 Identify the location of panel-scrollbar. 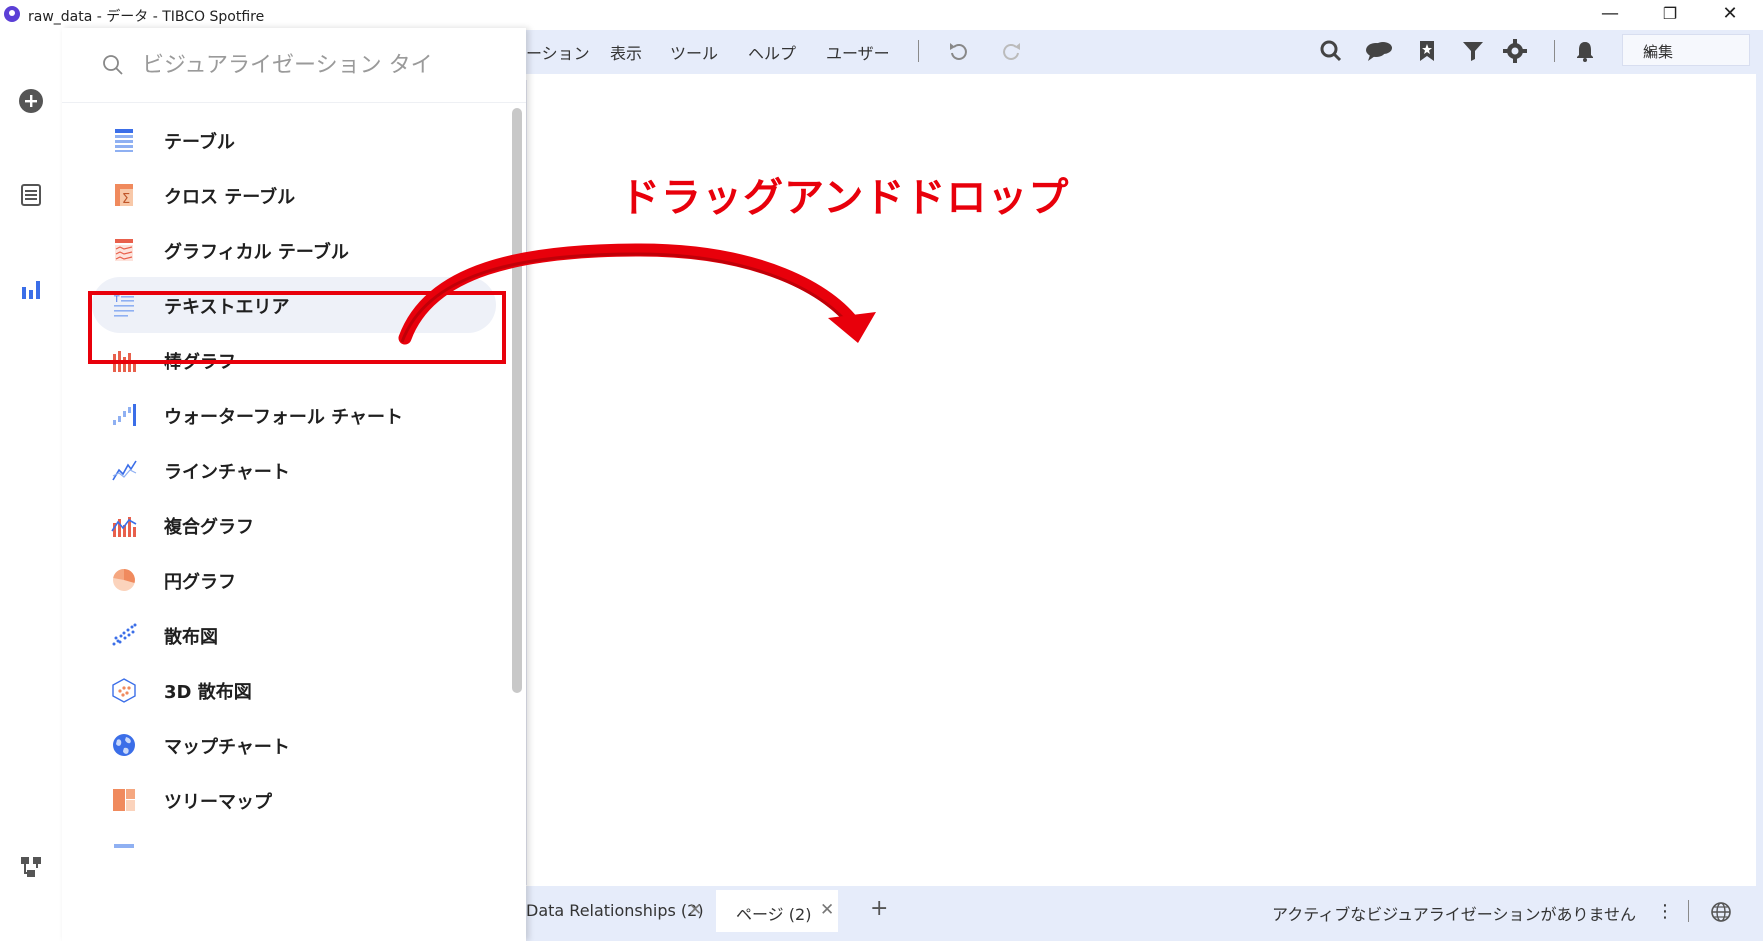
(517, 400).